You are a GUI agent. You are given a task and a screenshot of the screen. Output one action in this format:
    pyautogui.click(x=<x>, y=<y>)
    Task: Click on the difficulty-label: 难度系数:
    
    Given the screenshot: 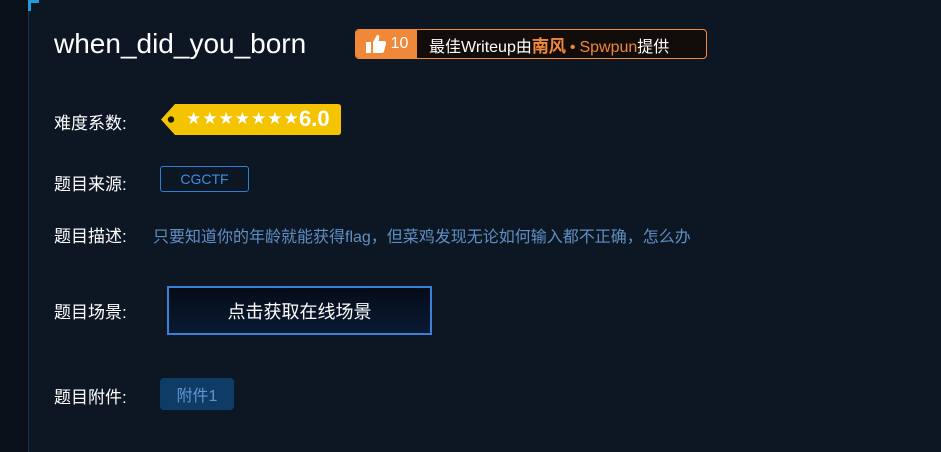 What is the action you would take?
    pyautogui.click(x=90, y=123)
    